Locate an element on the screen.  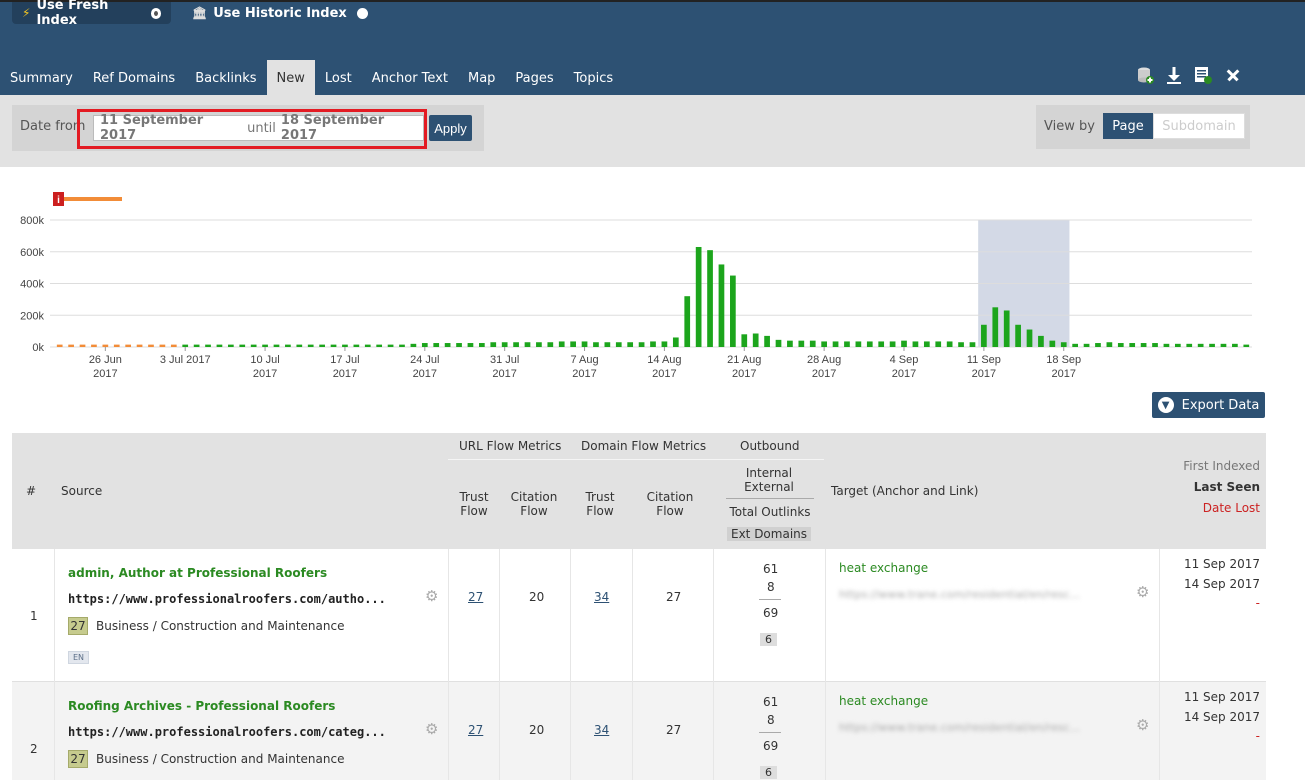
header-first-indexed: First Indexed is located at coordinates (1216, 466).